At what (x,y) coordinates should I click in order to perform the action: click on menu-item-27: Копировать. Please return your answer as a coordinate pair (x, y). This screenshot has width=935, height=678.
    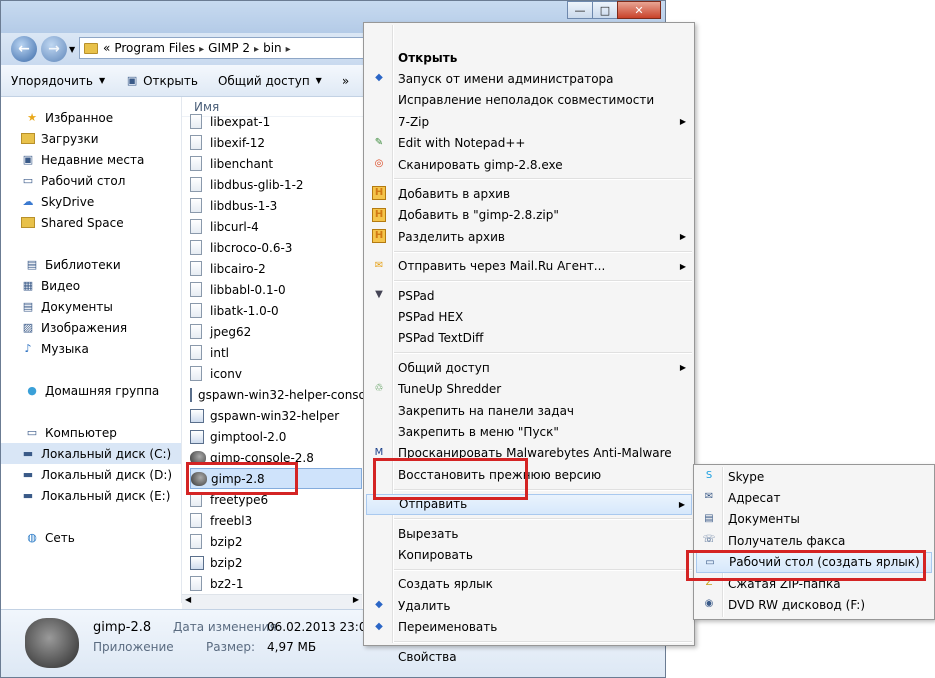
    Looking at the image, I should click on (529, 554).